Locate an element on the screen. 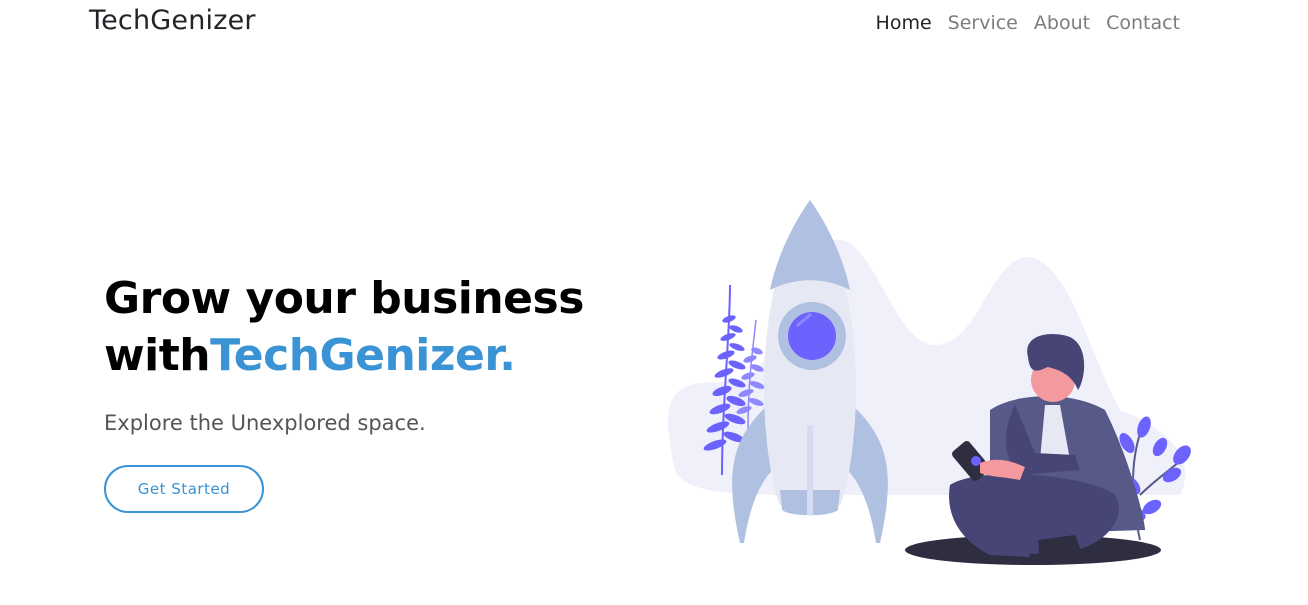 The height and width of the screenshot is (605, 1308). nav-link-home: Home is located at coordinates (904, 23).